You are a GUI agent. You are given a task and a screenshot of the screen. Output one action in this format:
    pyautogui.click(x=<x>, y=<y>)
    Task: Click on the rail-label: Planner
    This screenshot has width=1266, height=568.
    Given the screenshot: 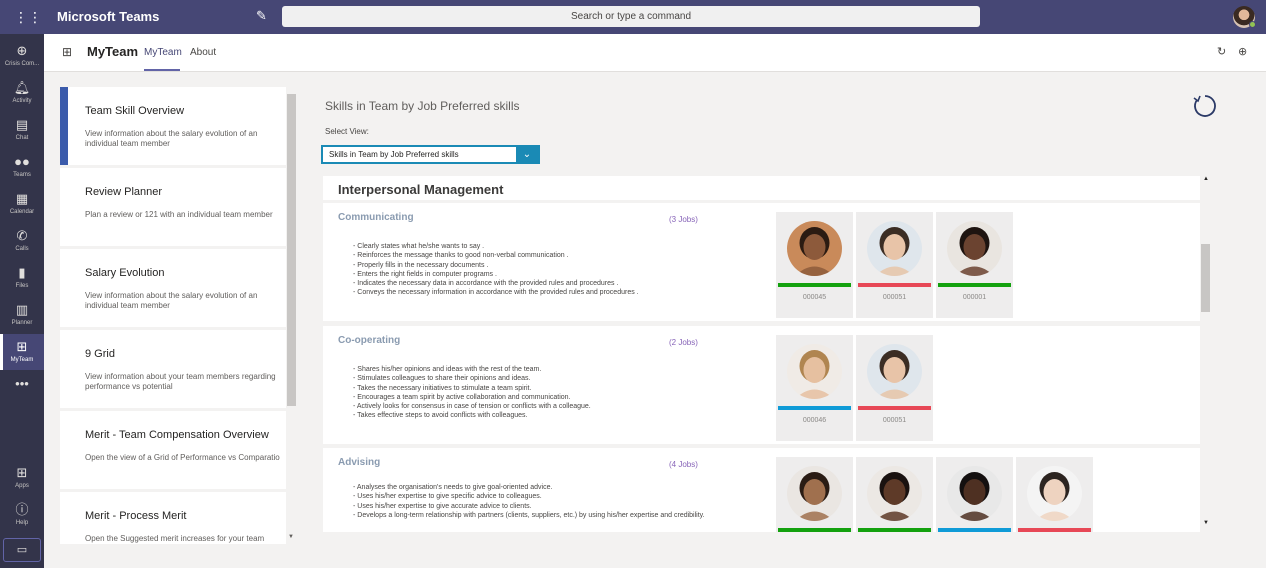 What is the action you would take?
    pyautogui.click(x=22, y=323)
    